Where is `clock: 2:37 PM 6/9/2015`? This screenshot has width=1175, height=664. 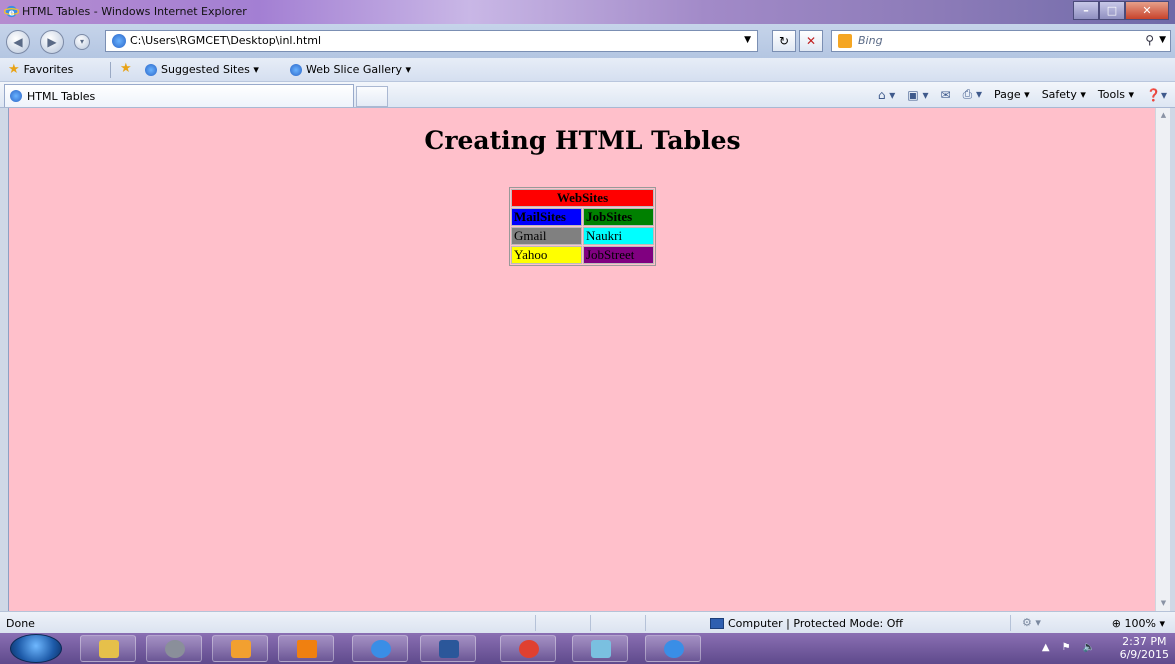 clock: 2:37 PM 6/9/2015 is located at coordinates (1144, 648).